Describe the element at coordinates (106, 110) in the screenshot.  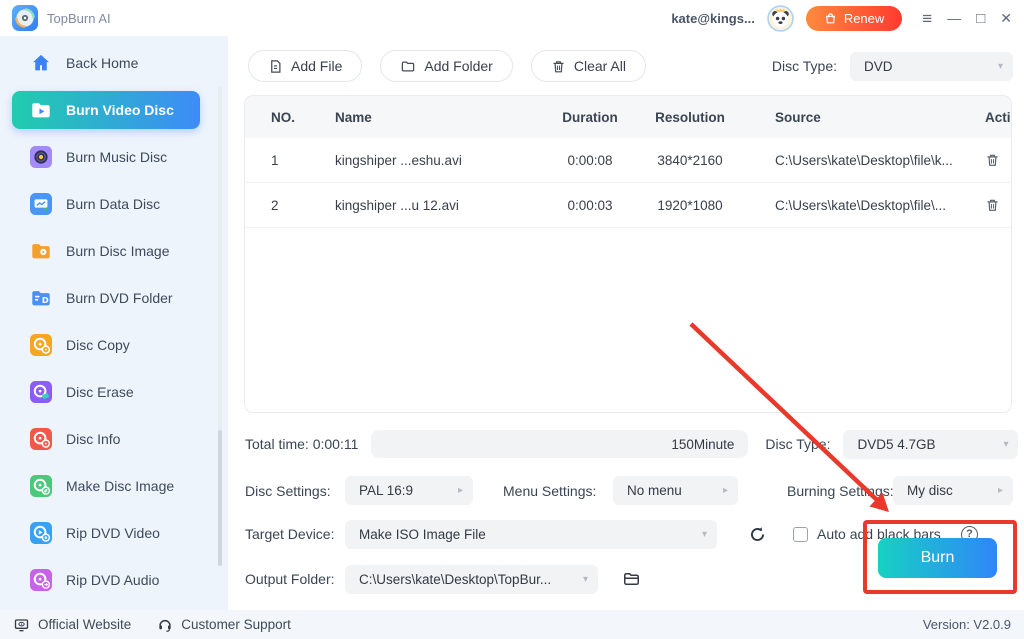
I see `sidebar-item-burn-video-disc: Burn Video Disc` at that location.